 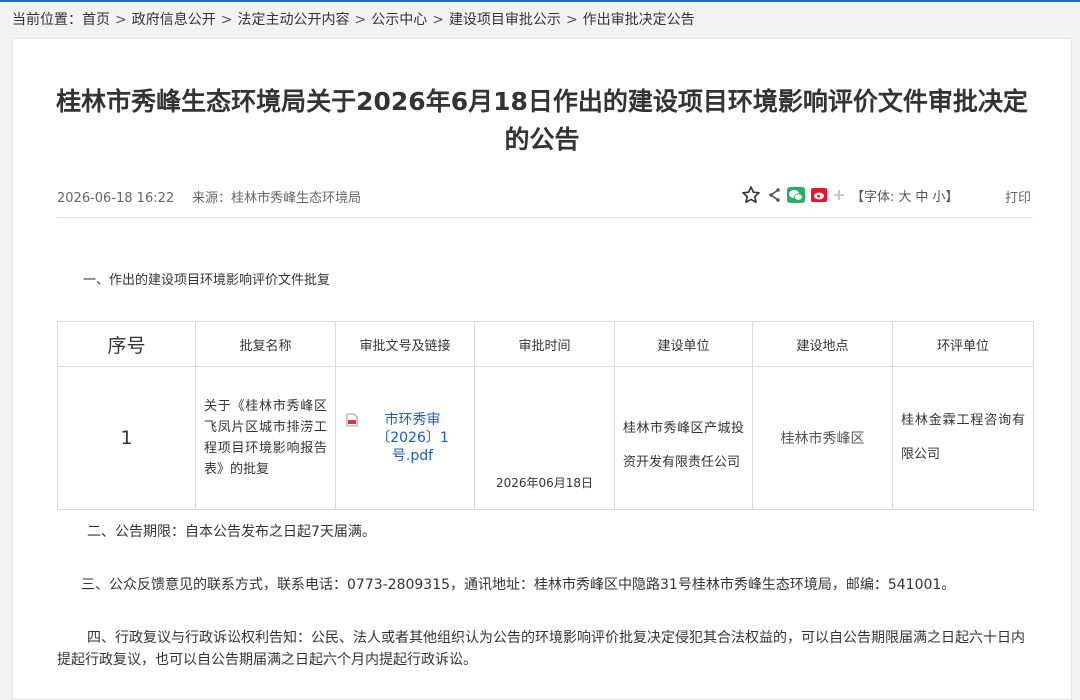 What do you see at coordinates (822, 438) in the screenshot?
I see `build-location: 桂林市秀峰区` at bounding box center [822, 438].